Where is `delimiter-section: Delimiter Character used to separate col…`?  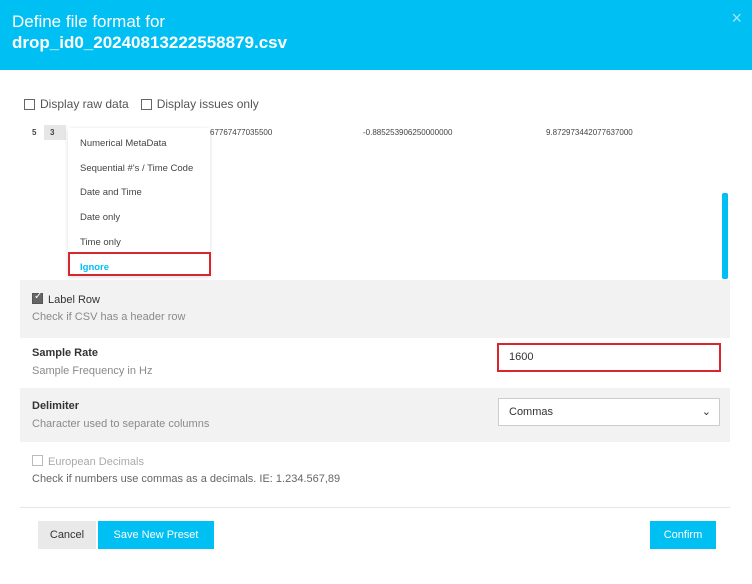
delimiter-section: Delimiter Character used to separate col… is located at coordinates (375, 415).